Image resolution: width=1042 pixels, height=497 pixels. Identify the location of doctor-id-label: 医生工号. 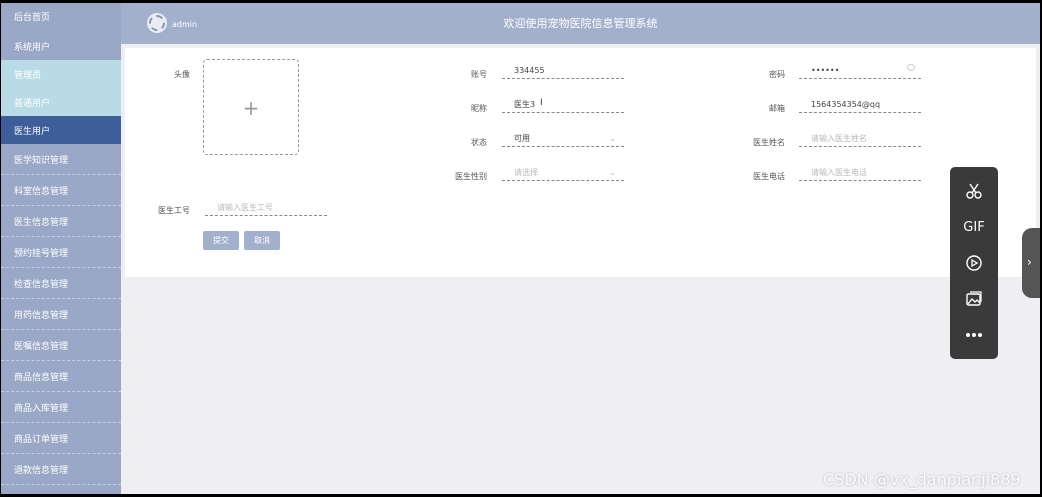
(174, 210).